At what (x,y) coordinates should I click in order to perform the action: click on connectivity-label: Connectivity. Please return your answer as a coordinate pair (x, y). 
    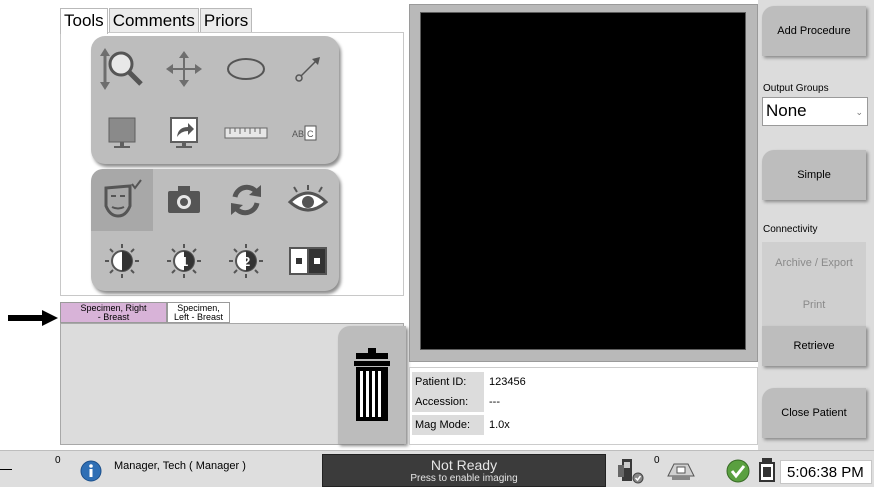
    Looking at the image, I should click on (790, 229).